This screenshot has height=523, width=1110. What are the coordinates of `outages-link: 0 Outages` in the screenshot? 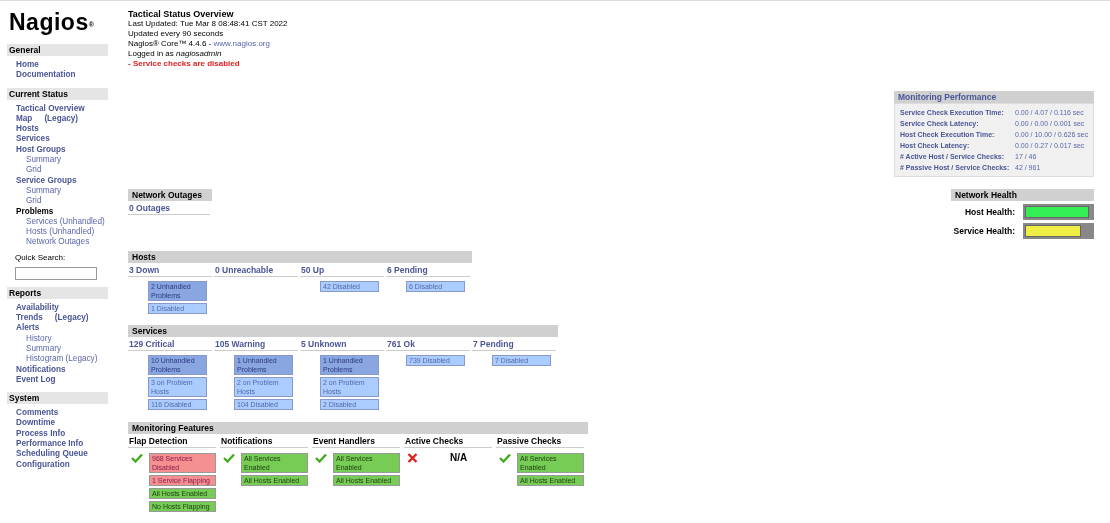 It's located at (169, 208).